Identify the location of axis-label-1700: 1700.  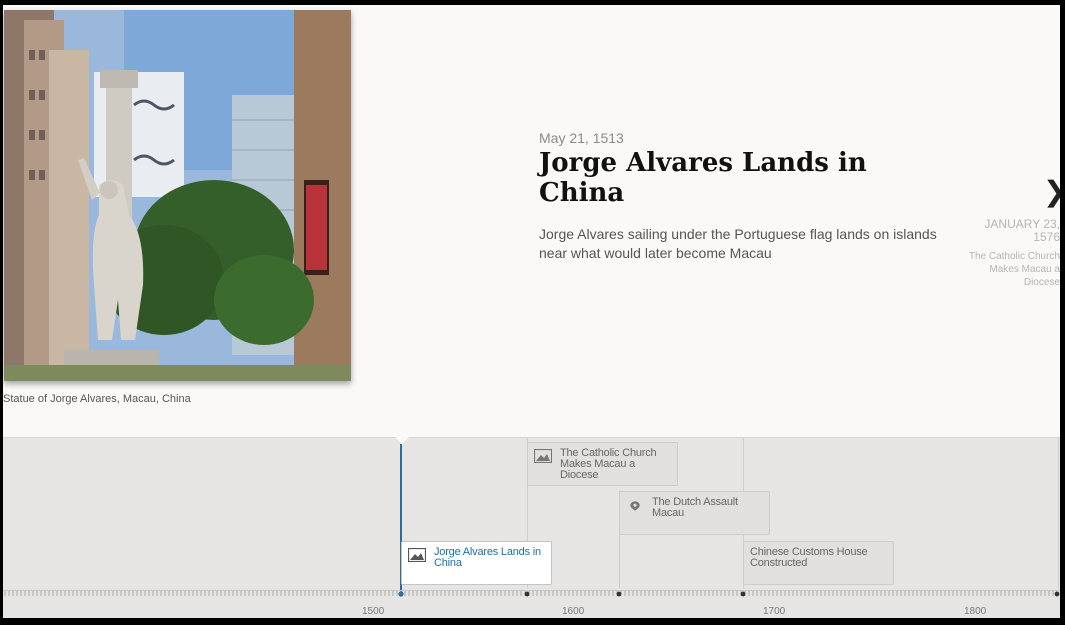
(774, 611).